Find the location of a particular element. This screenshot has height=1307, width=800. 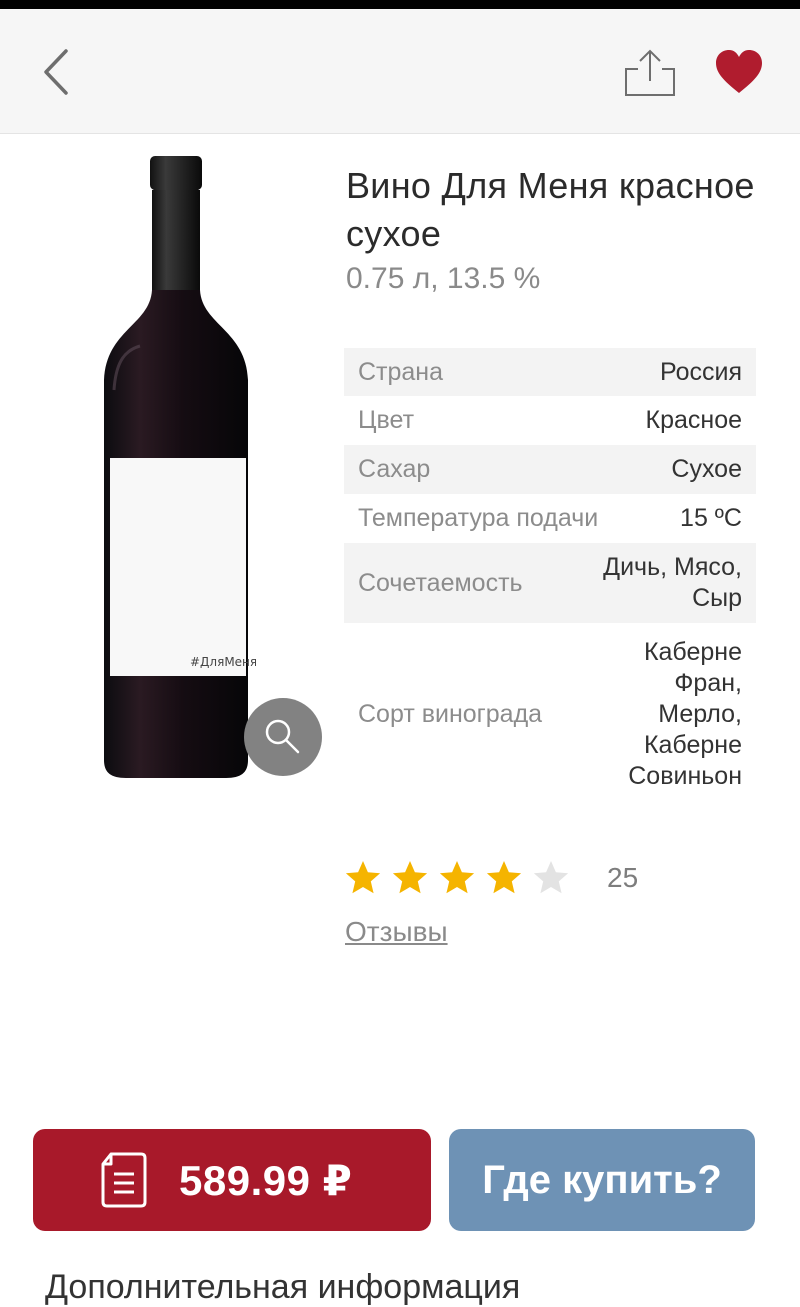

spec-key: Сочетаемость is located at coordinates (440, 582).